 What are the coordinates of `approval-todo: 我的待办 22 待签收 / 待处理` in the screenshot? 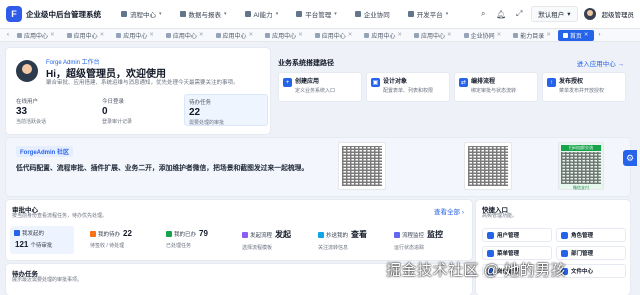 It's located at (118, 240).